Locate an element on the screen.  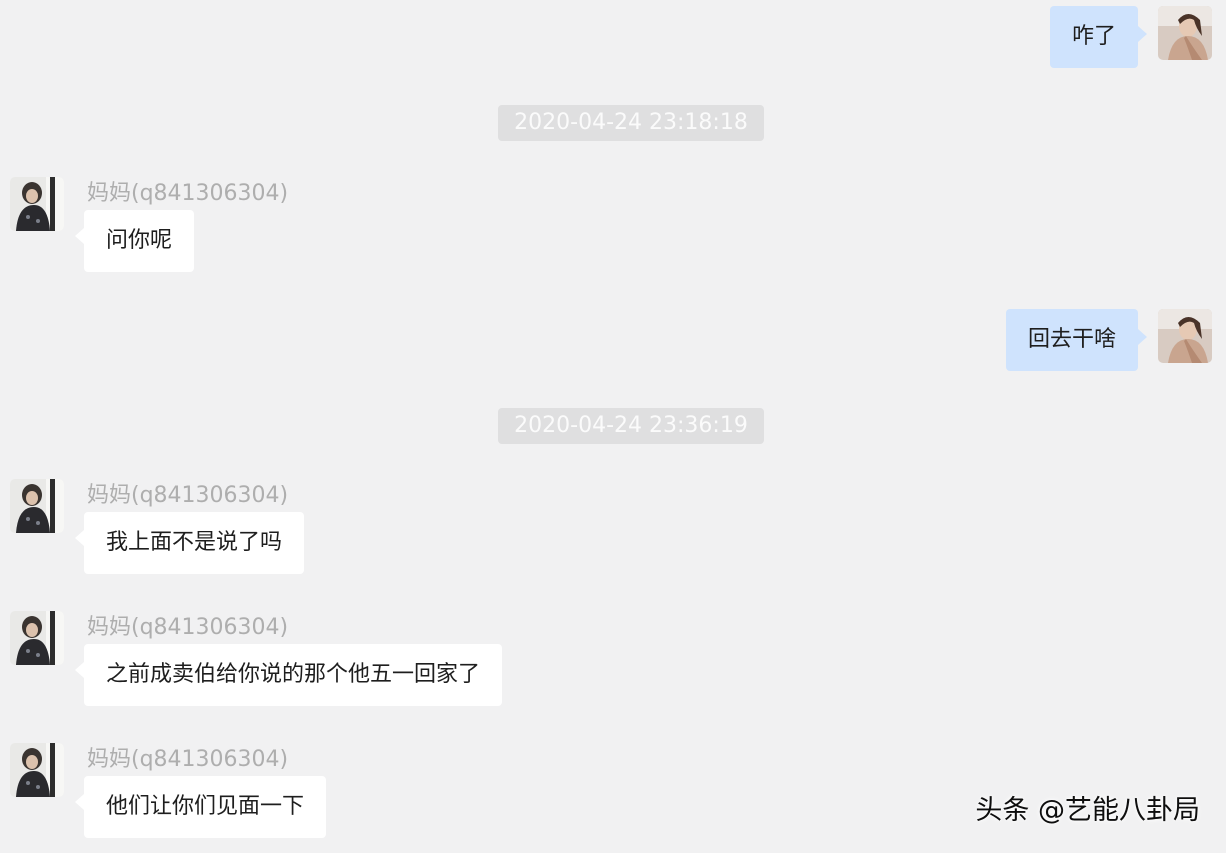
timestamp: 2020-04-24 23:18:18 is located at coordinates (631, 123).